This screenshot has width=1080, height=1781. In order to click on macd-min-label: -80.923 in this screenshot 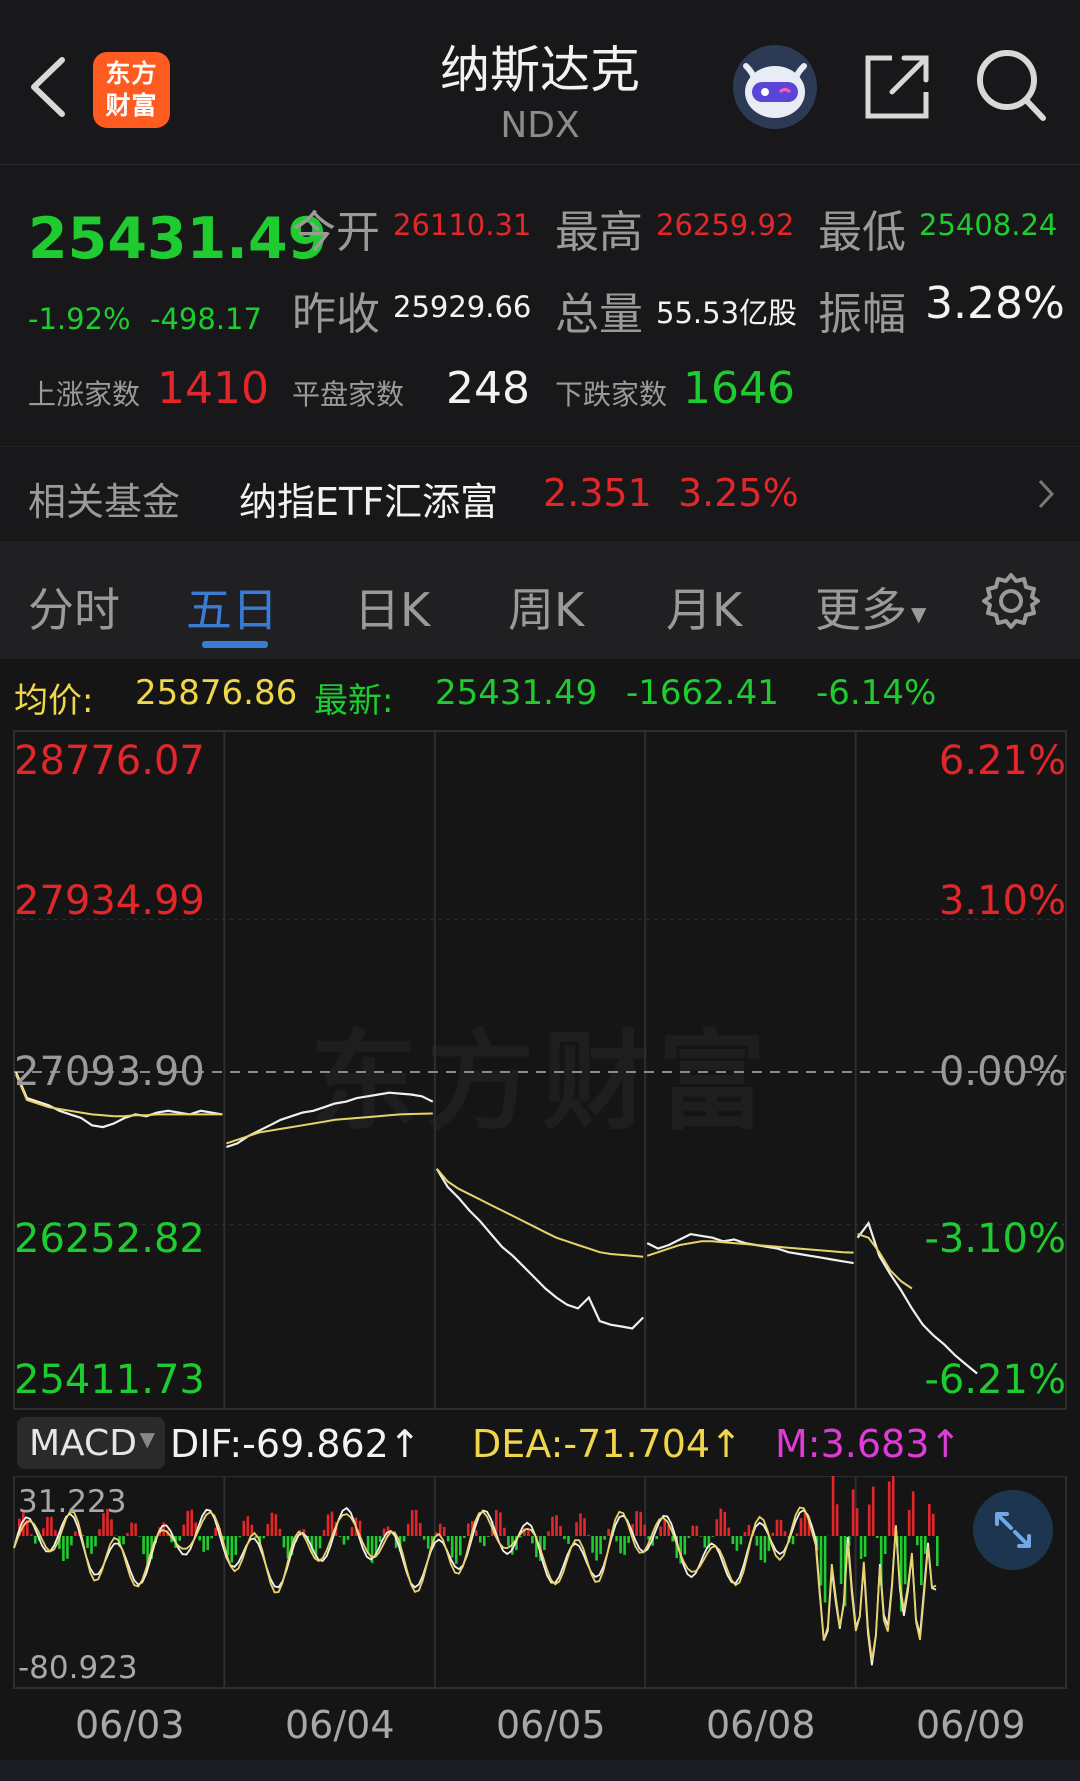, I will do `click(78, 1668)`.